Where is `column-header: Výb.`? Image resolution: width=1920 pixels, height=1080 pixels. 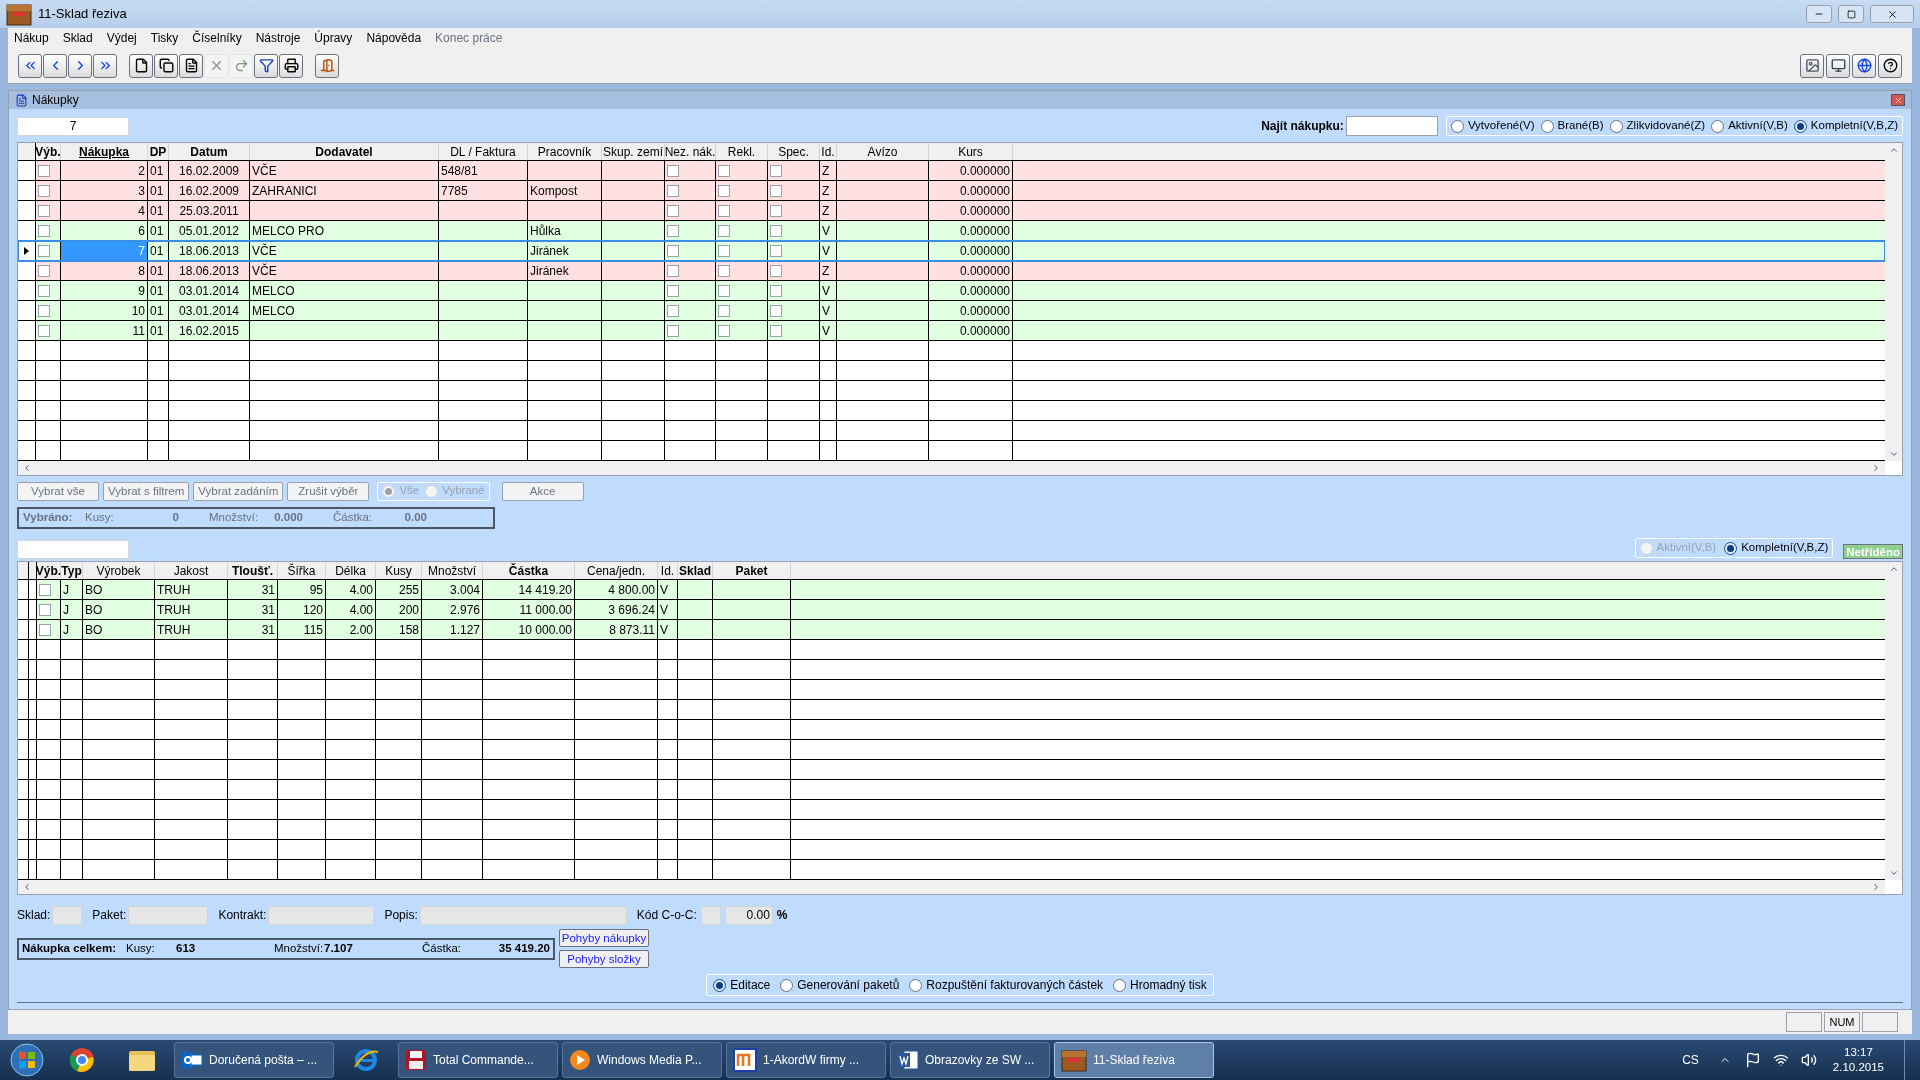 column-header: Výb. is located at coordinates (49, 570).